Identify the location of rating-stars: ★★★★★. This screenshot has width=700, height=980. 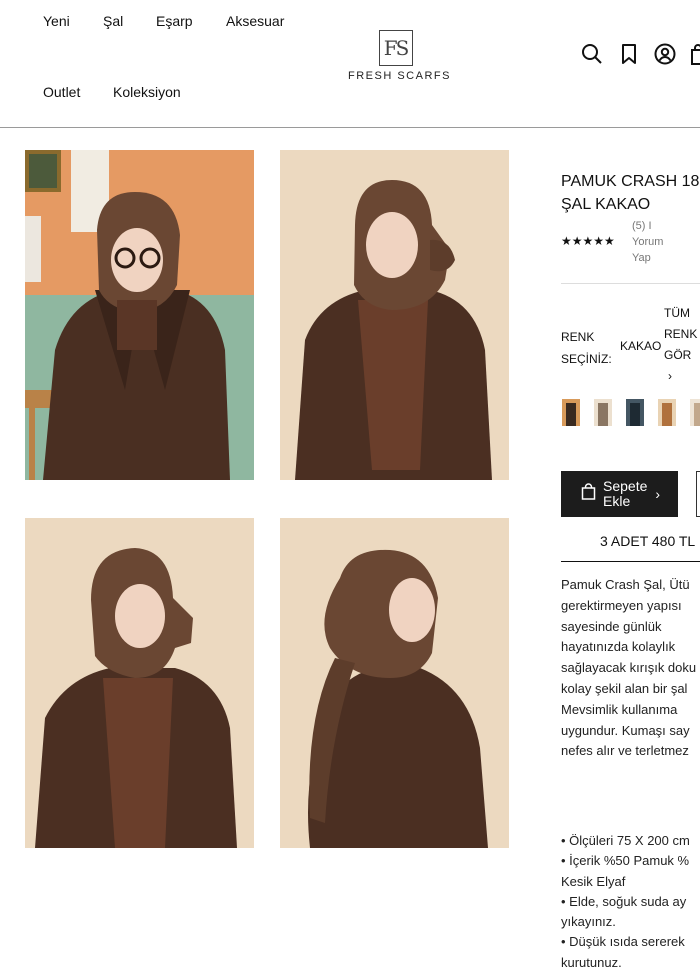
(588, 241).